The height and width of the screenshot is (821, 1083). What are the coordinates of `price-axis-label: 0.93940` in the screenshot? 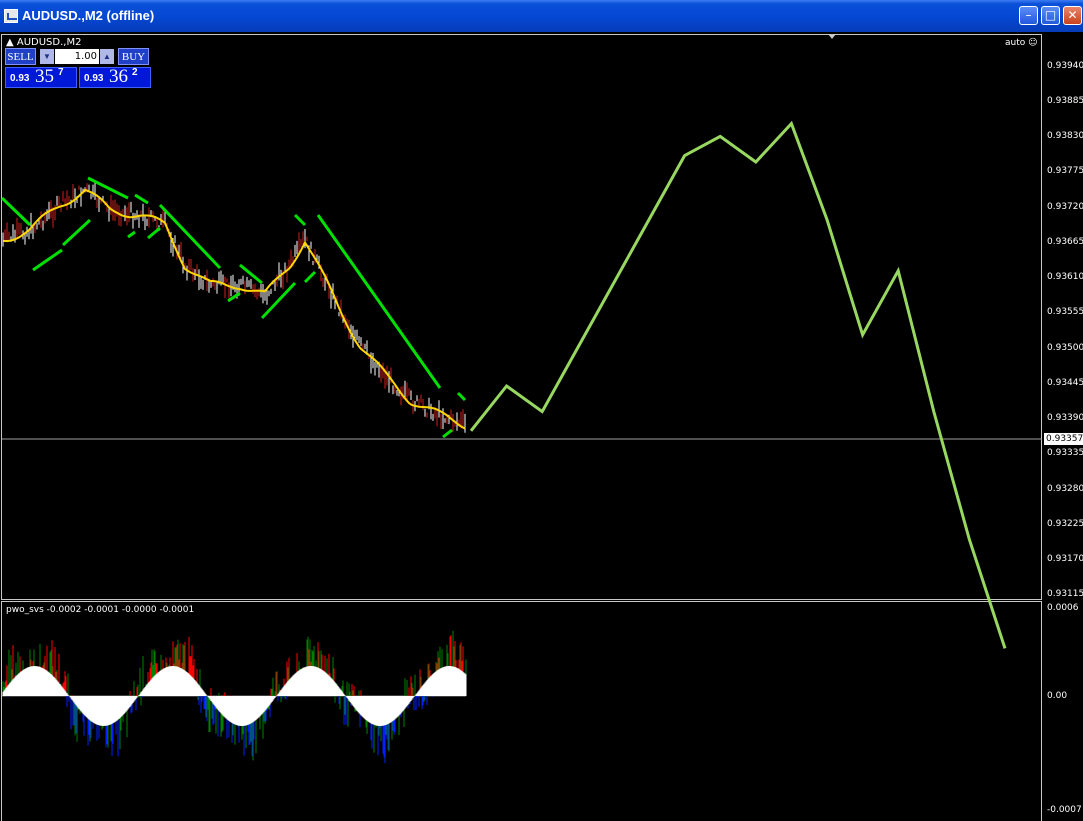 It's located at (1065, 66).